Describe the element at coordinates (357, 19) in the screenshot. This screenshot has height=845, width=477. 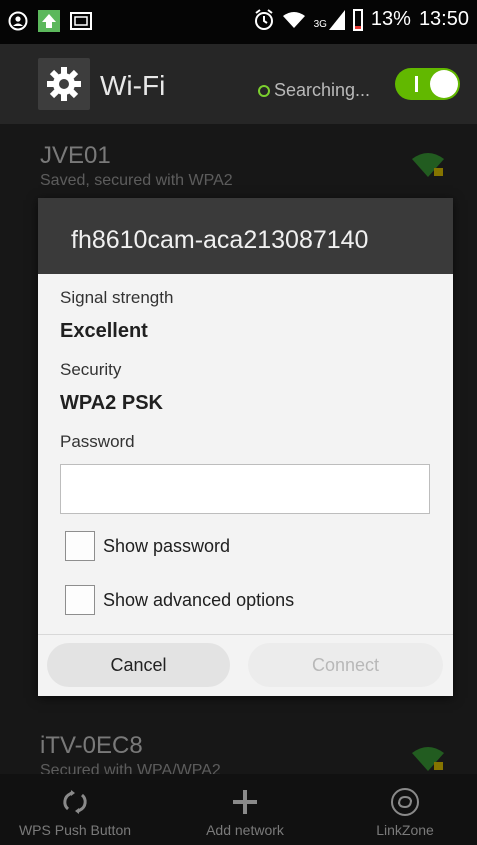
I see `battery-icon` at that location.